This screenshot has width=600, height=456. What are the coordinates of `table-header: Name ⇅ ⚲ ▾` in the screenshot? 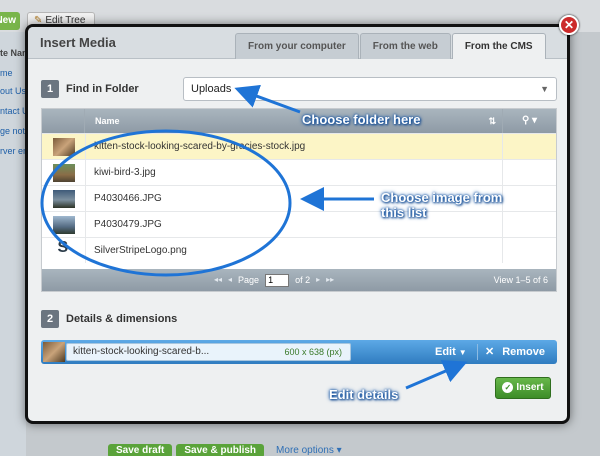 It's located at (299, 121).